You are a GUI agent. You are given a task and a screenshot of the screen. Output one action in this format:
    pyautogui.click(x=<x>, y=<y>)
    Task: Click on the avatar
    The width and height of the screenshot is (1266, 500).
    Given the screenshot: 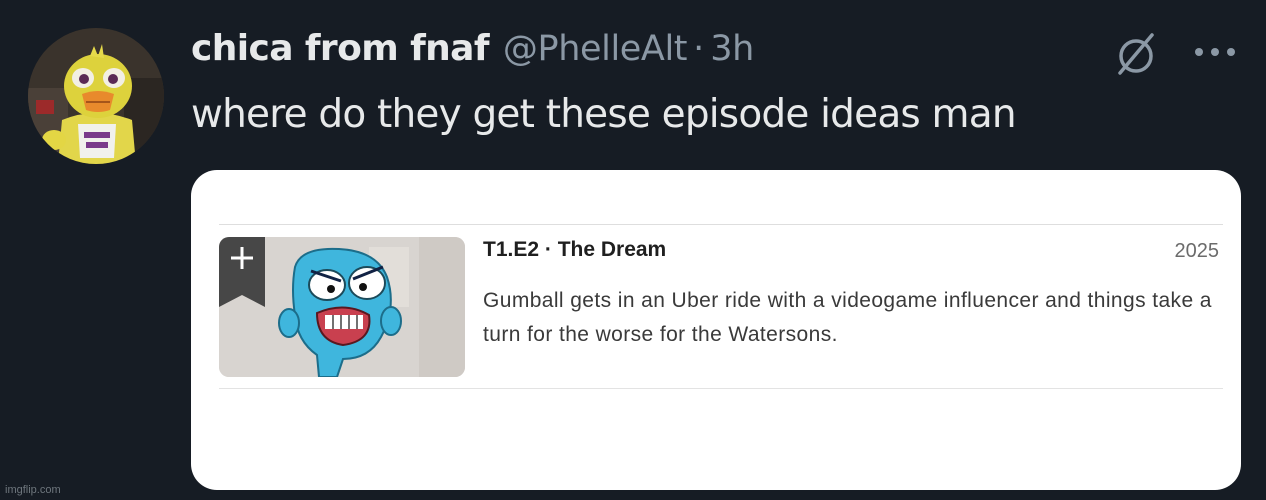 What is the action you would take?
    pyautogui.click(x=96, y=96)
    